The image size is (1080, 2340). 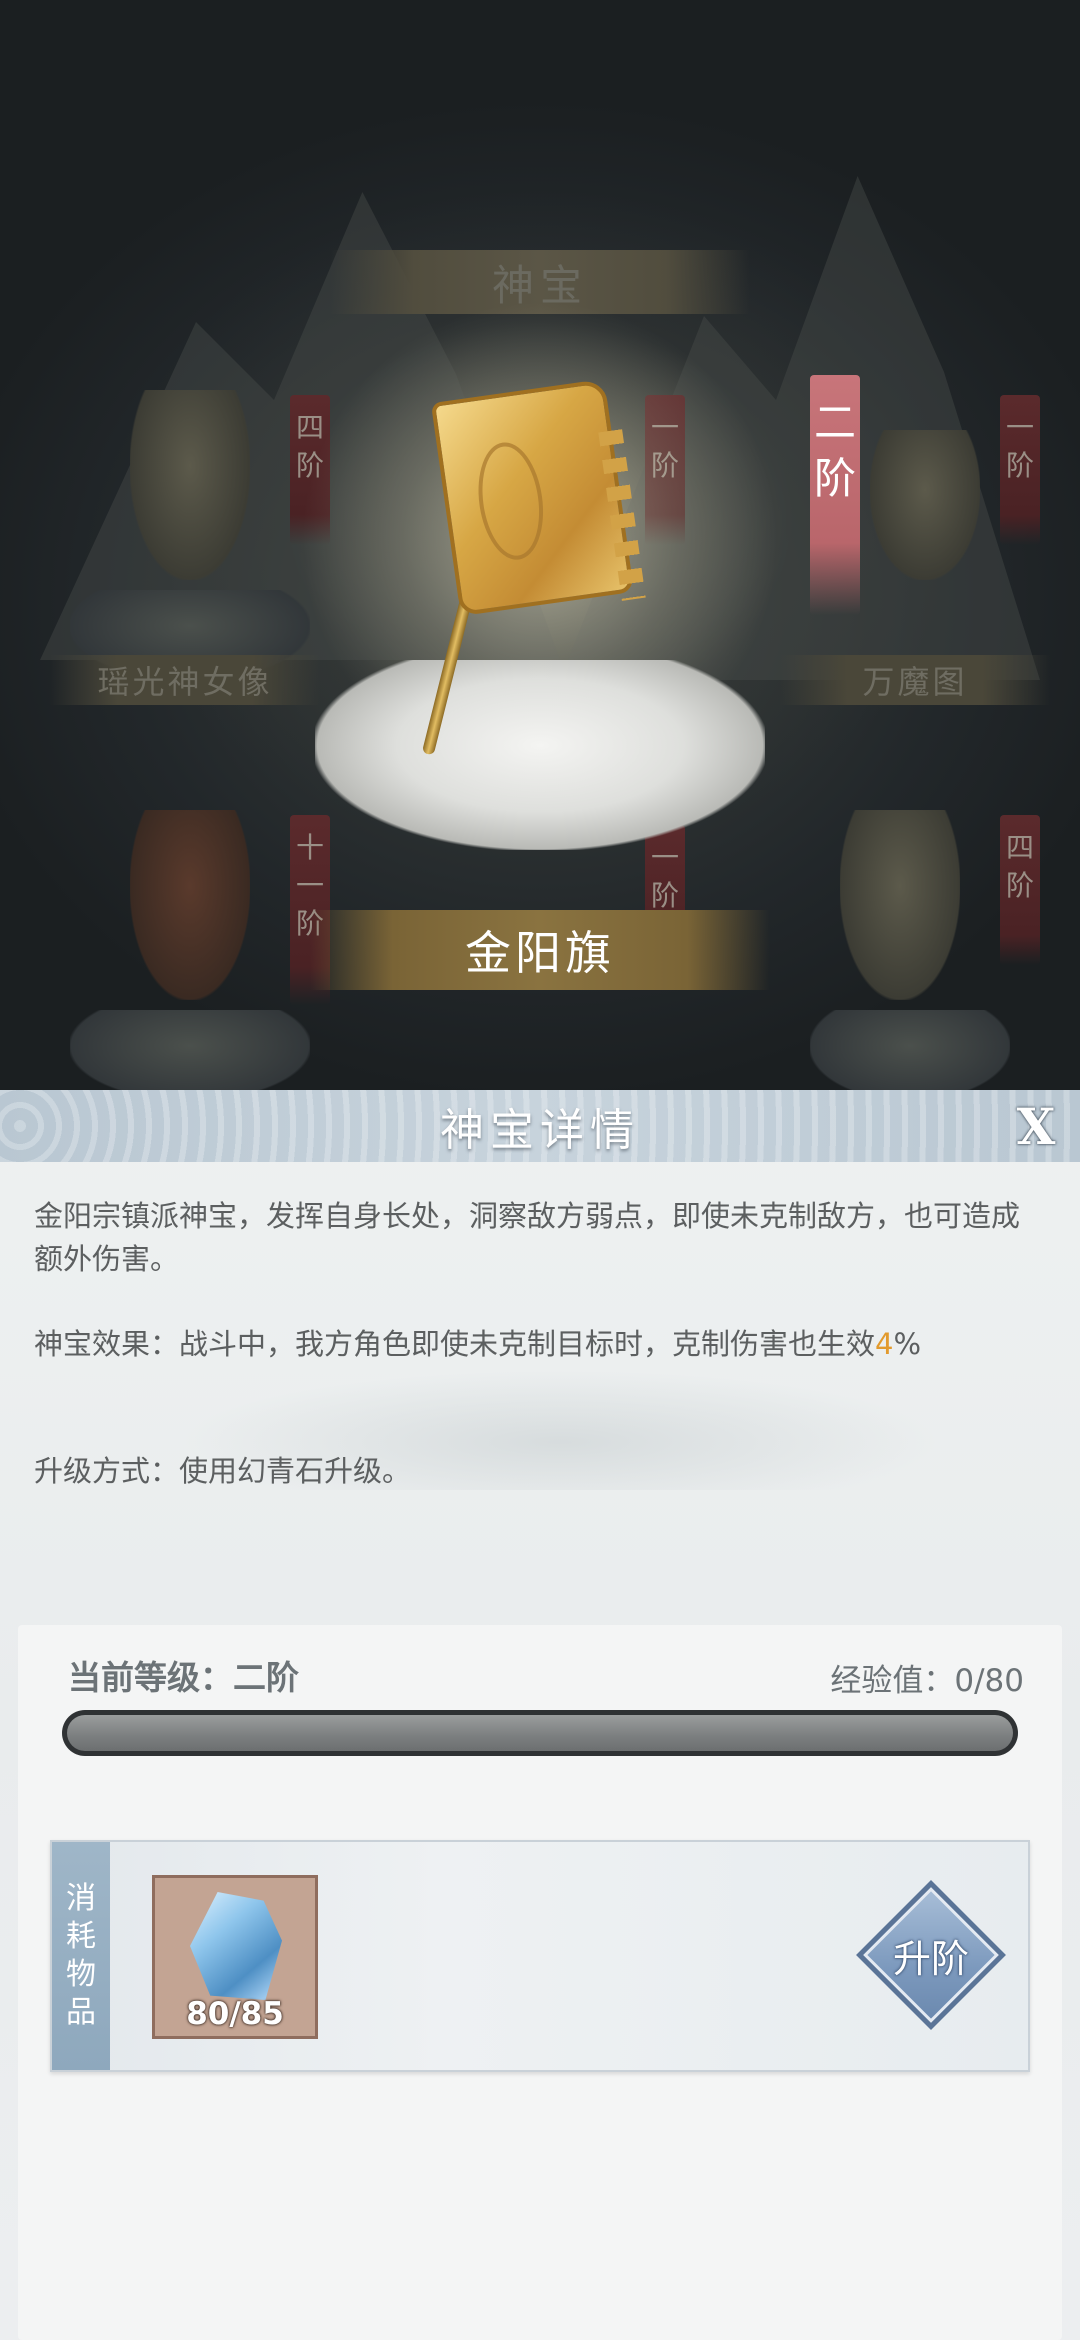 I want to click on statue-icon, so click(x=190, y=485).